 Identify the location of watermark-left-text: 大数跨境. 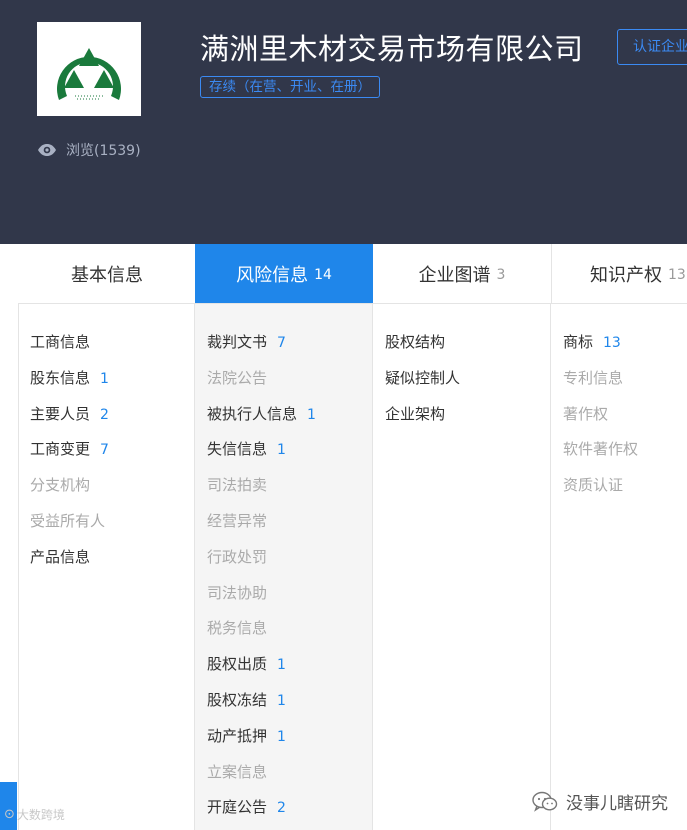
(40, 815).